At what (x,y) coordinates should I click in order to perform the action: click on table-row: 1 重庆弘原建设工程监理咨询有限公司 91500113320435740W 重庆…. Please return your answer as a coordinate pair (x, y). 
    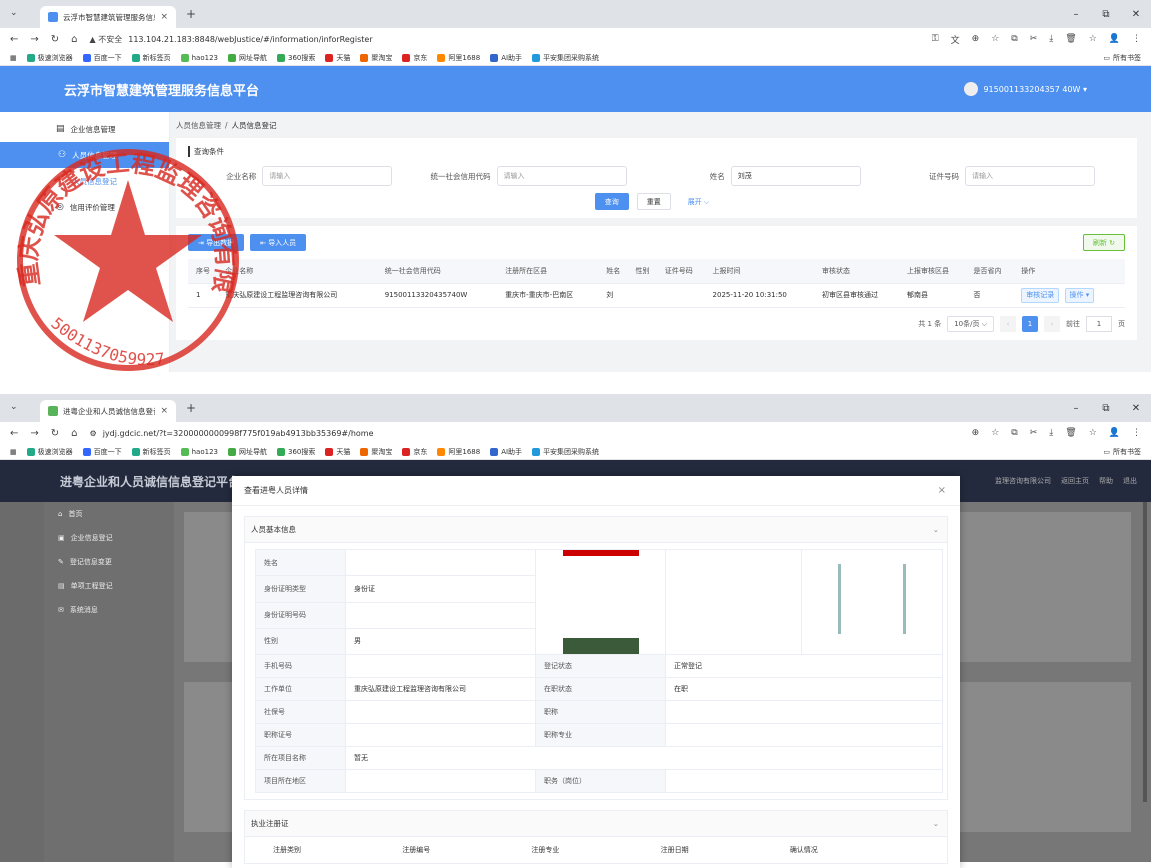
    Looking at the image, I should click on (656, 295).